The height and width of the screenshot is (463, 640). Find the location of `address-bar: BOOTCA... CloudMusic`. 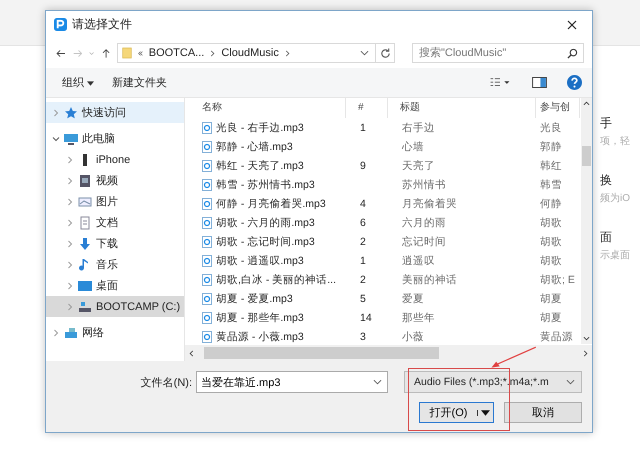

address-bar: BOOTCA... CloudMusic is located at coordinates (255, 53).